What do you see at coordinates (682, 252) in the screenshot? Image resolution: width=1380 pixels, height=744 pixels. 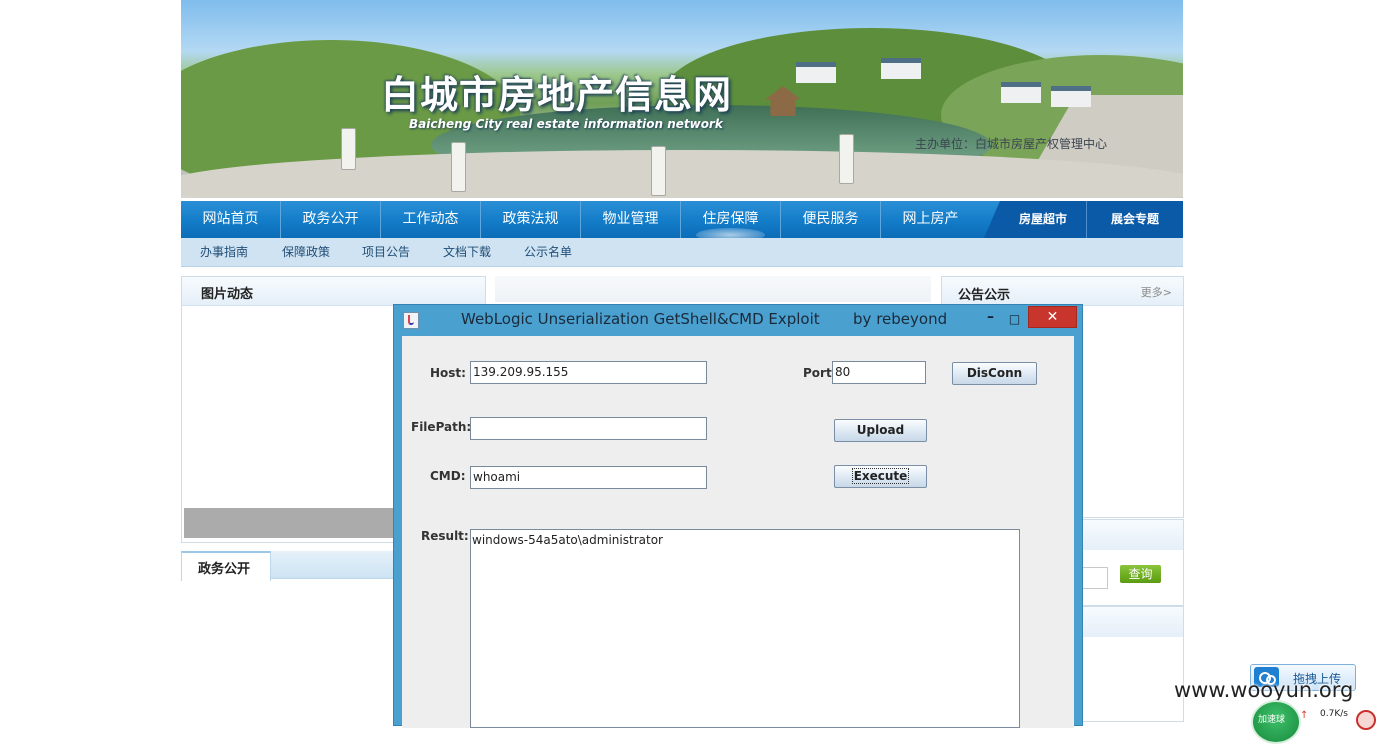 I see `sub-nav: 办事指南 保障政策 项目公告 文档下载 公示名单` at bounding box center [682, 252].